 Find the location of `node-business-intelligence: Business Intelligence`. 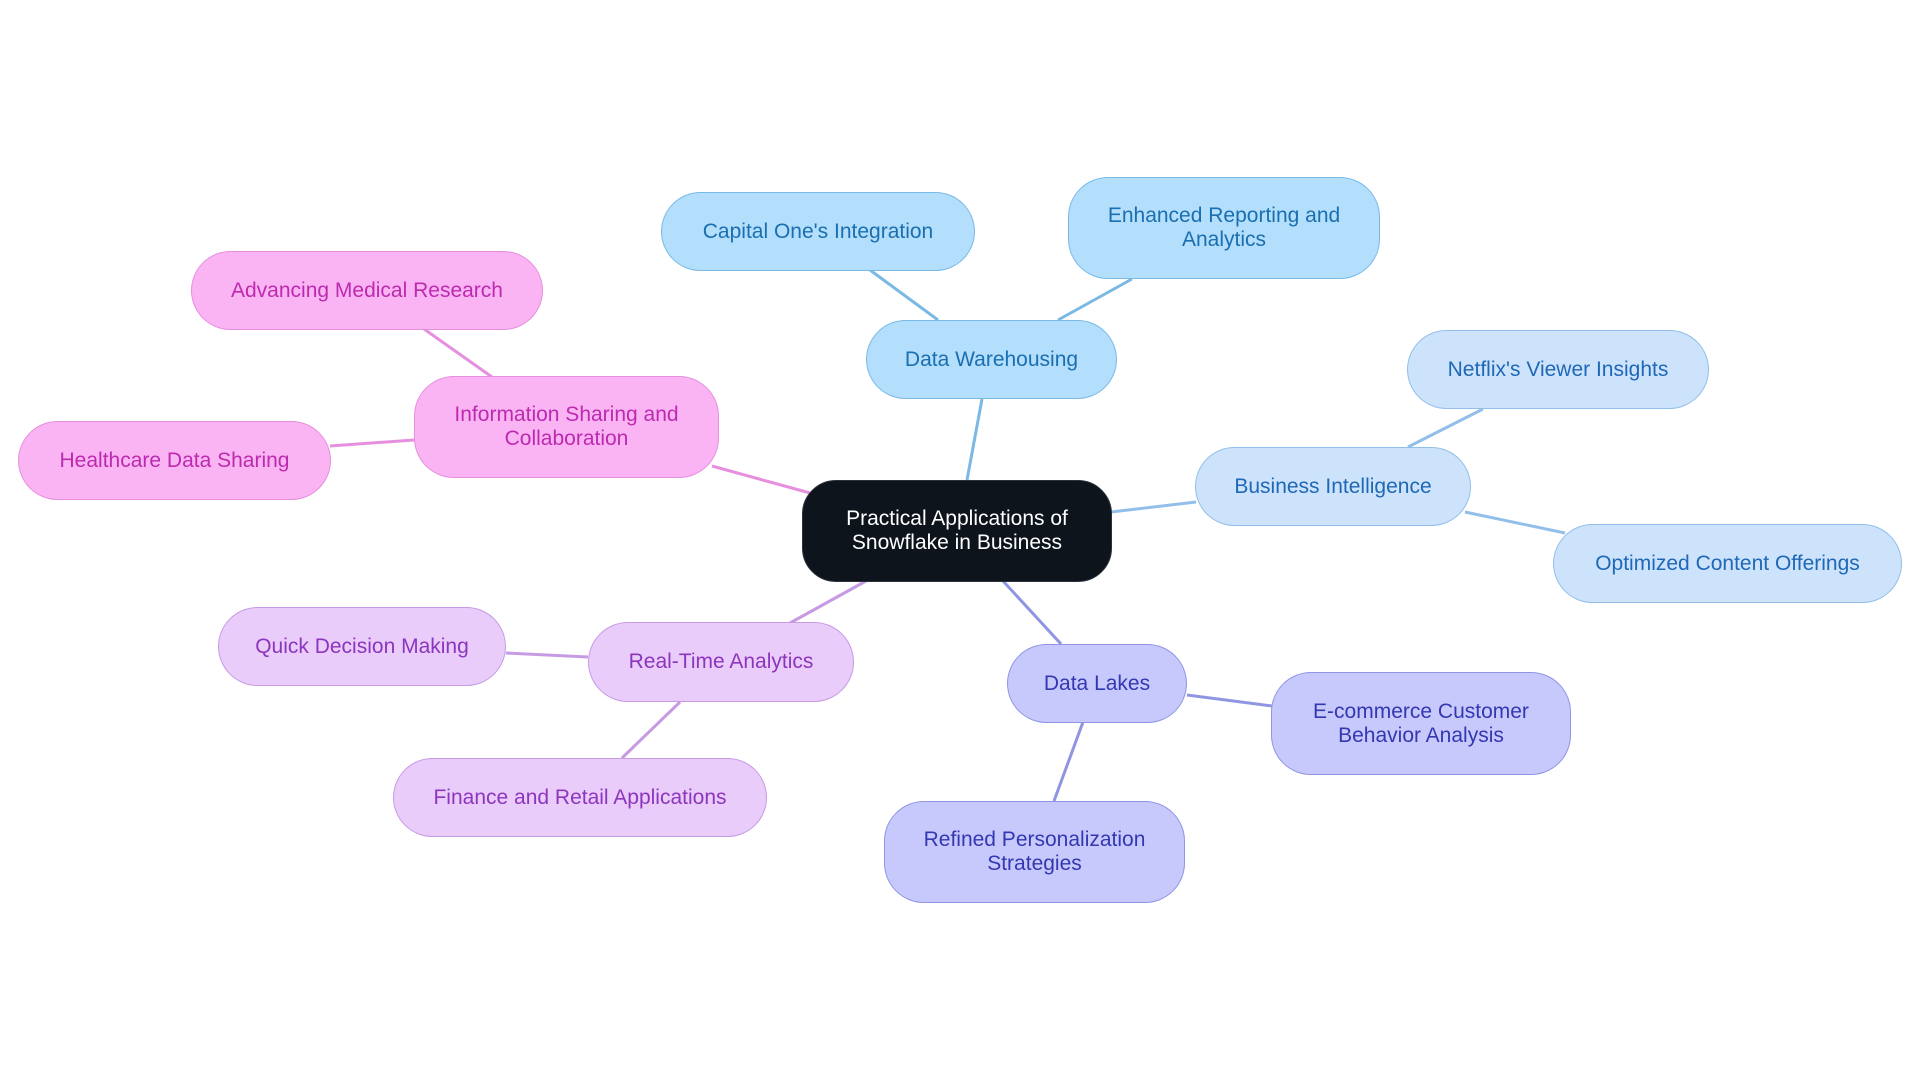

node-business-intelligence: Business Intelligence is located at coordinates (1333, 486).